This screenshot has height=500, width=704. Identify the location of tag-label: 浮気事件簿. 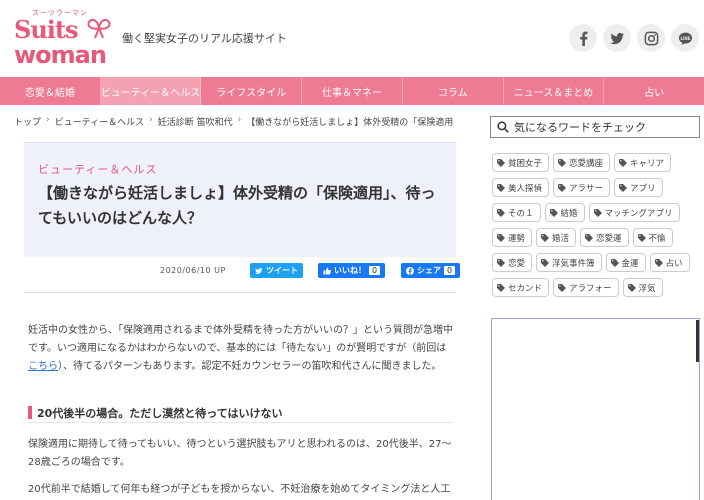
(573, 263).